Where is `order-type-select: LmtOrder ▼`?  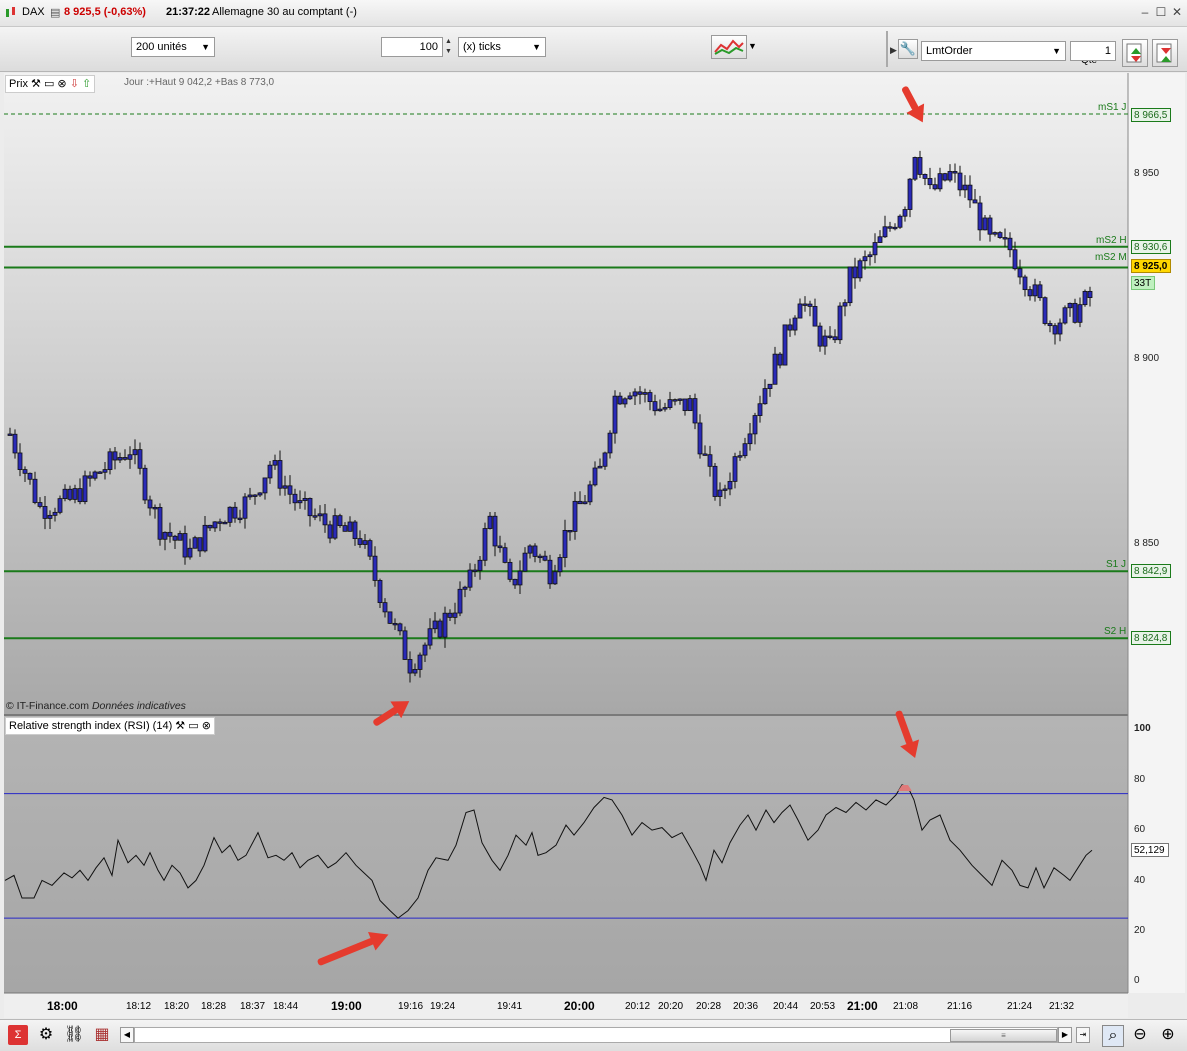
order-type-select: LmtOrder ▼ is located at coordinates (993, 51).